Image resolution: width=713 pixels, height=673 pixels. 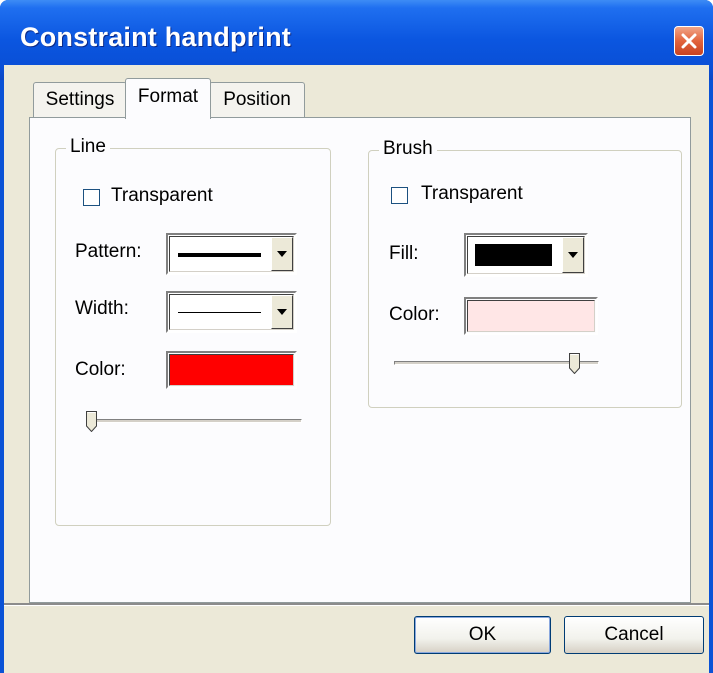 I want to click on tab-settings: Settings, so click(x=80, y=100).